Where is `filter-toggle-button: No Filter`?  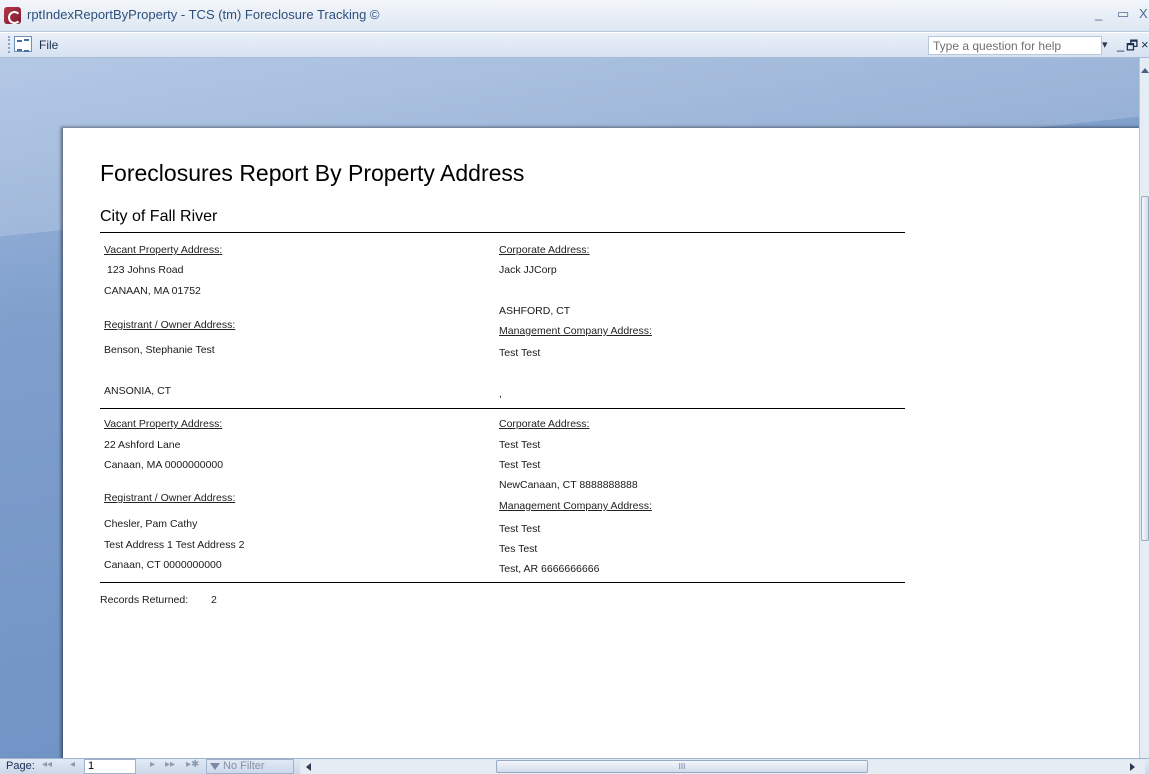
filter-toggle-button: No Filter is located at coordinates (250, 766).